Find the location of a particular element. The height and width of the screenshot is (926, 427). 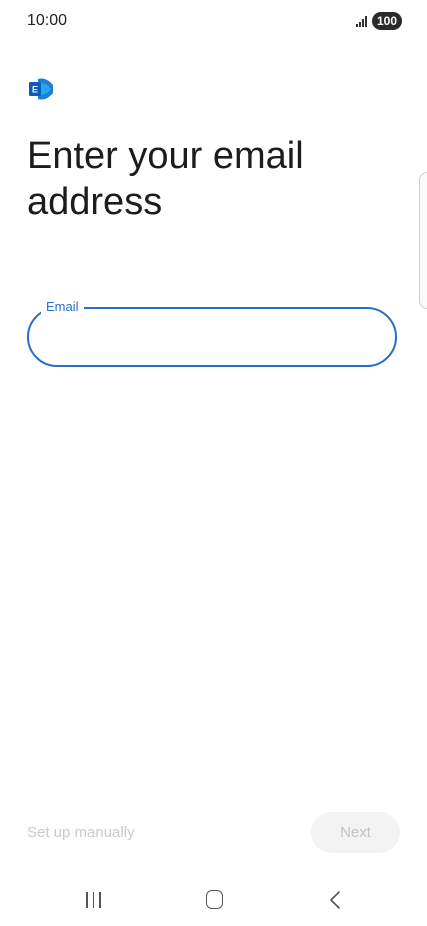

signal-icon is located at coordinates (361, 21).